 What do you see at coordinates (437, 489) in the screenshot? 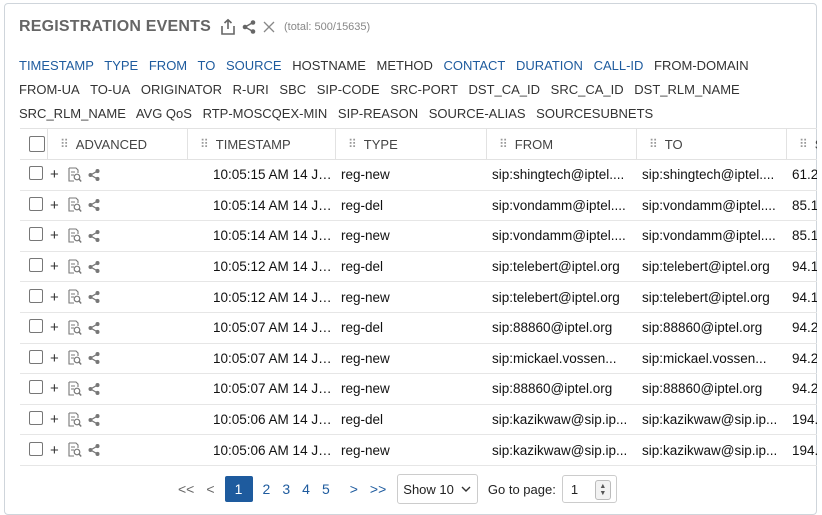
I see `page-size-select: Show 10` at bounding box center [437, 489].